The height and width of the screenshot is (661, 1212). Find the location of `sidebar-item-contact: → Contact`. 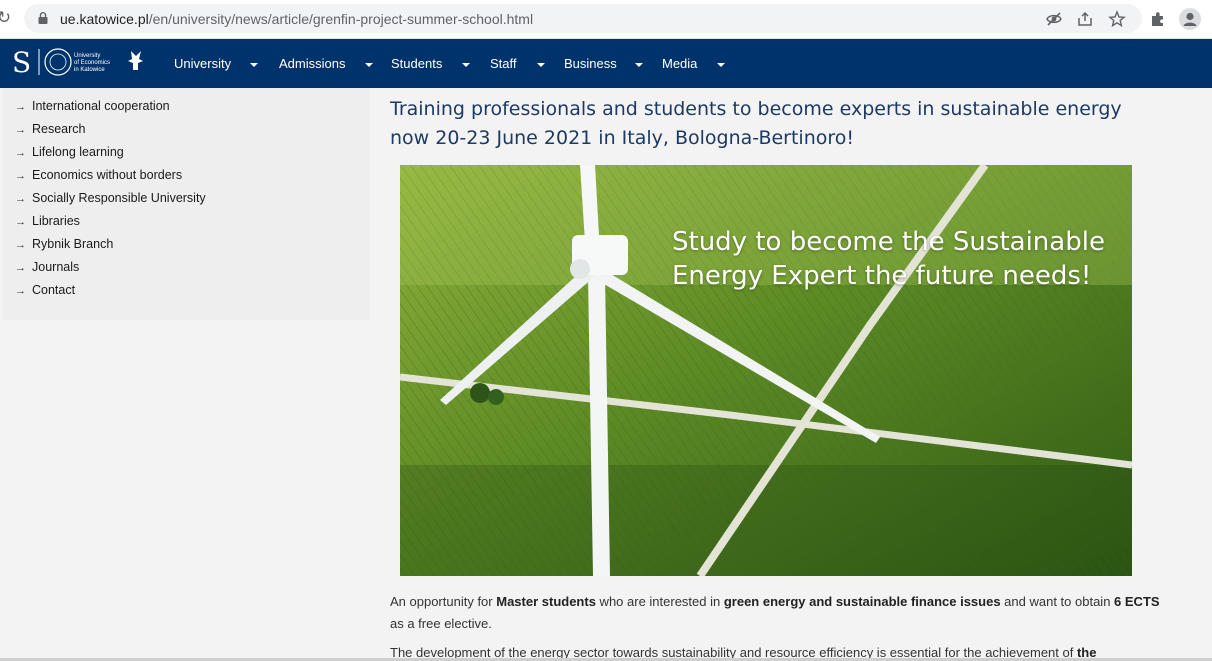

sidebar-item-contact: → Contact is located at coordinates (45, 290).